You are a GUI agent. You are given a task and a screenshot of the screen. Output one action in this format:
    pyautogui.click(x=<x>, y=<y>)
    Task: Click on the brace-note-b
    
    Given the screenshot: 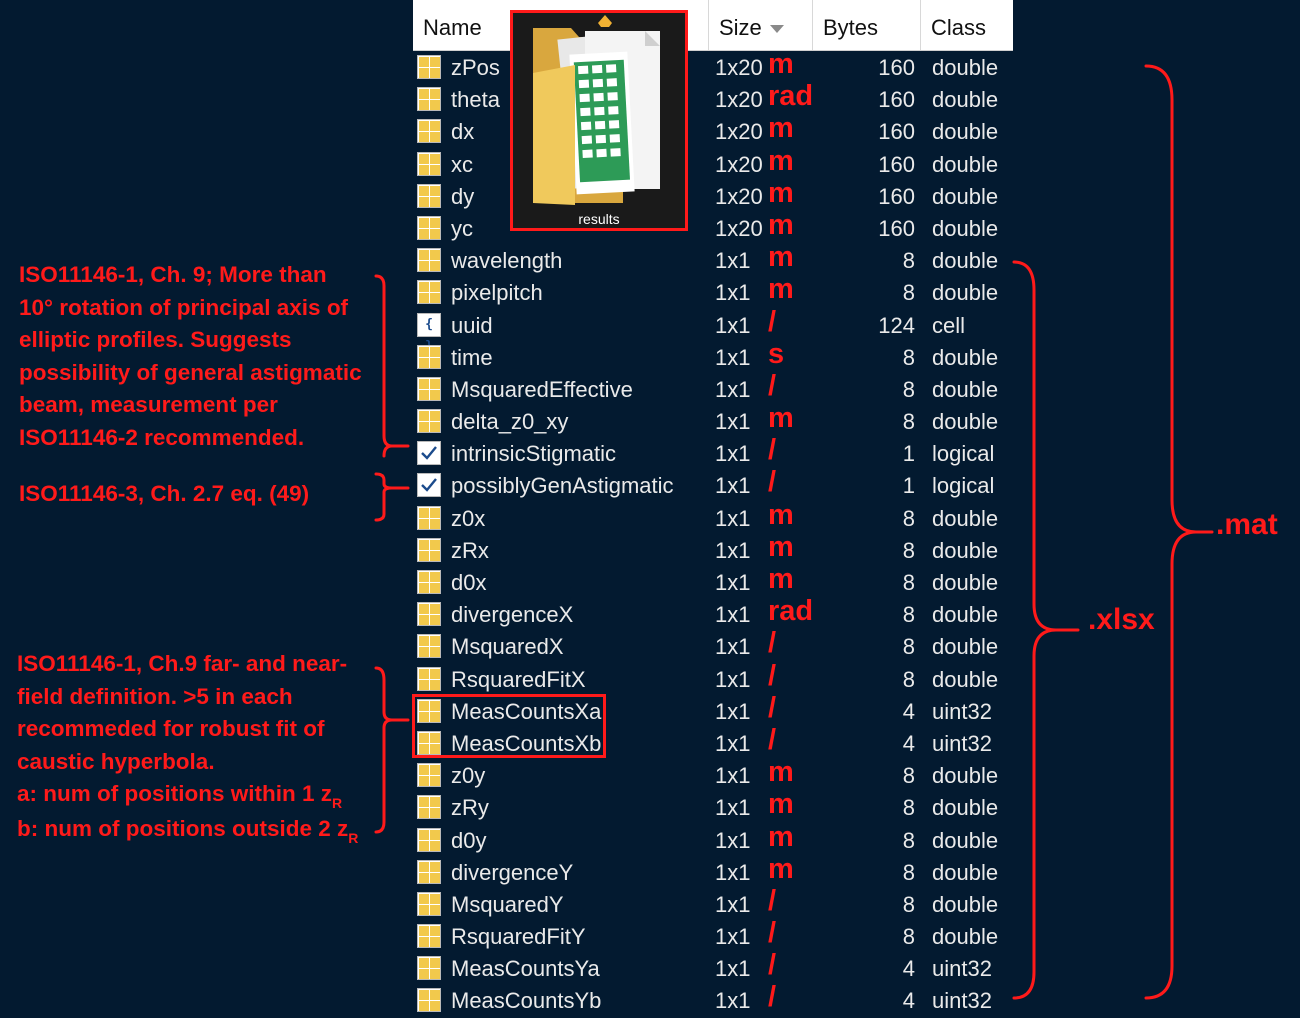 What is the action you would take?
    pyautogui.click(x=392, y=497)
    